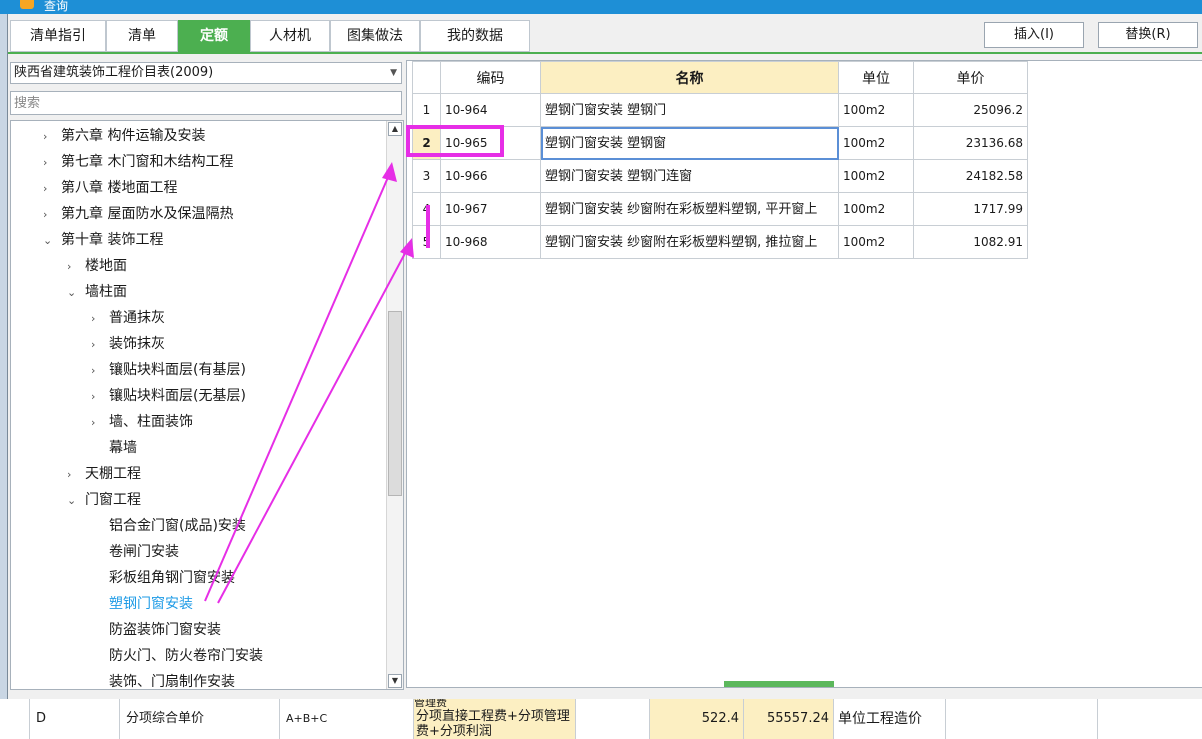  Describe the element at coordinates (168, 526) in the screenshot. I see `tree-item: 铝合金门窗(成品)安装` at that location.